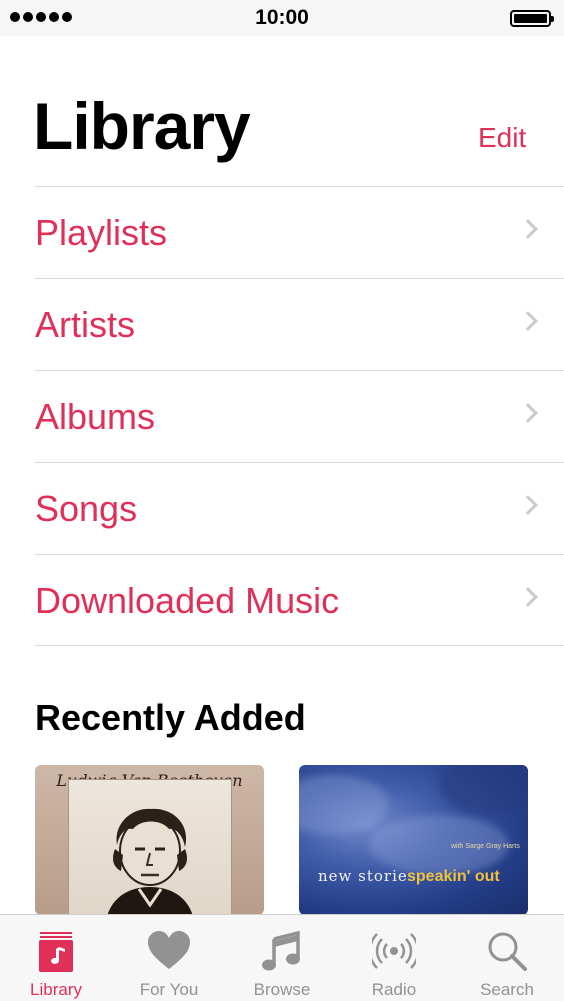 This screenshot has width=564, height=1001. What do you see at coordinates (85, 324) in the screenshot?
I see `menu-item-label: Artists` at bounding box center [85, 324].